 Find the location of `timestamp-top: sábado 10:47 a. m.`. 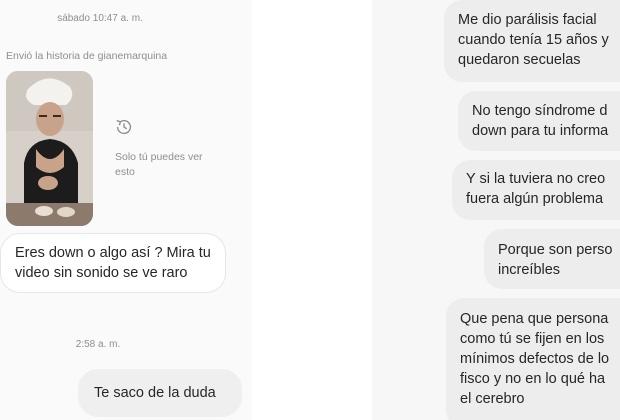

timestamp-top: sábado 10:47 a. m. is located at coordinates (100, 18).